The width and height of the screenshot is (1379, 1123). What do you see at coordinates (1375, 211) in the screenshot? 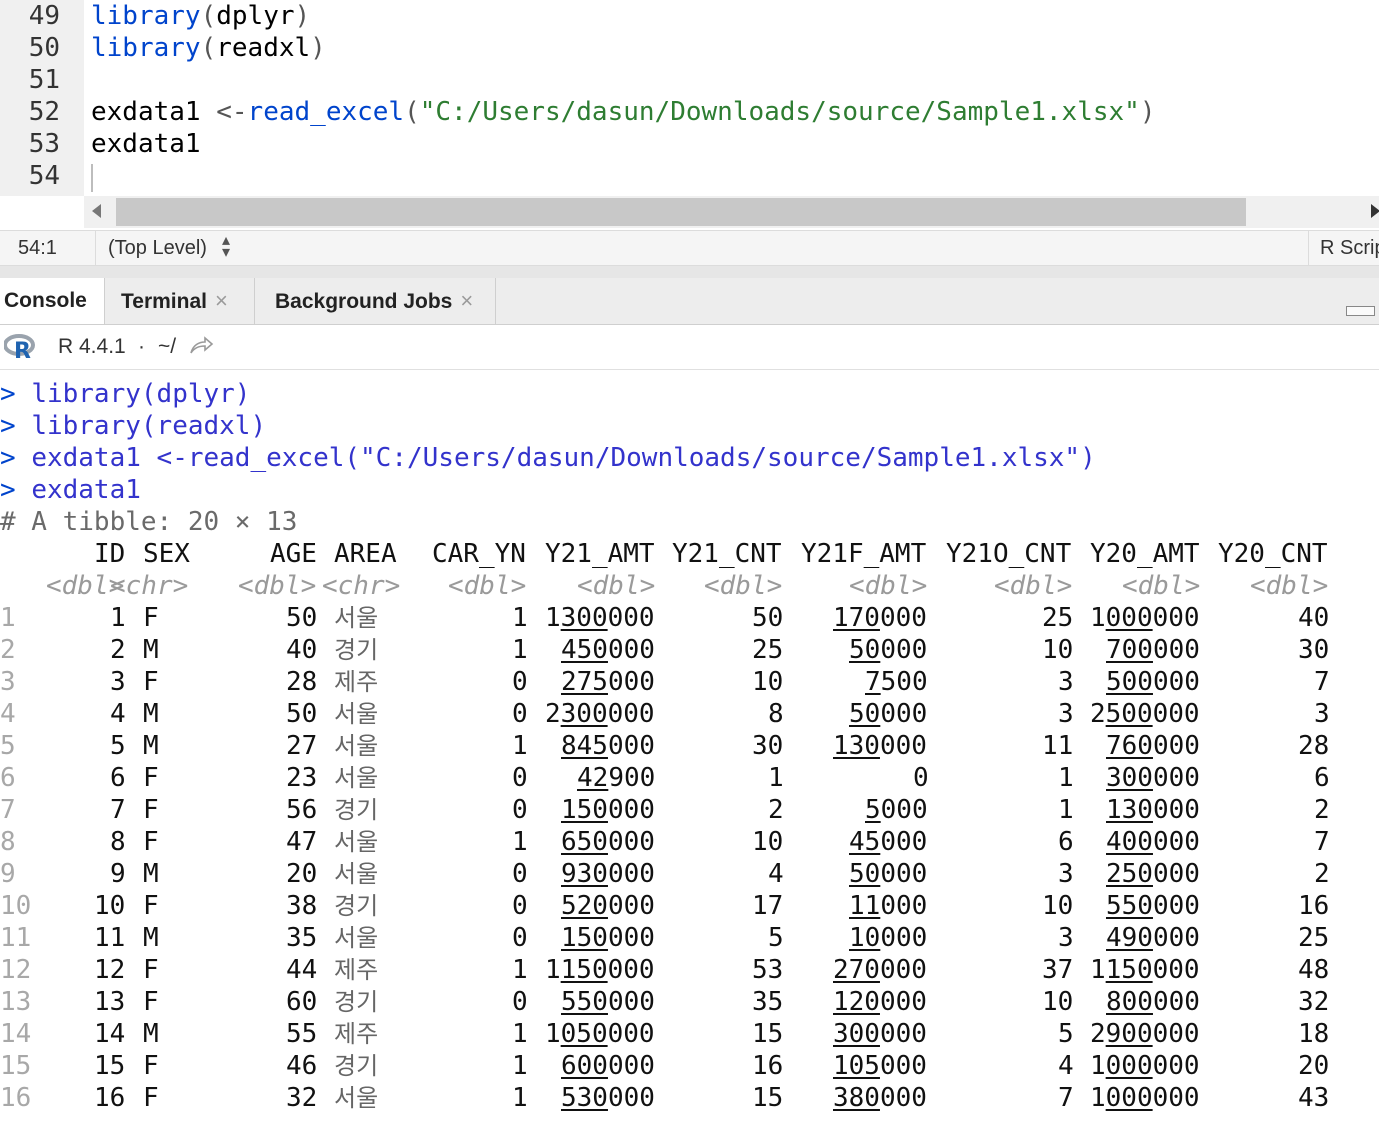
I see `scroll-right-arrow-icon` at bounding box center [1375, 211].